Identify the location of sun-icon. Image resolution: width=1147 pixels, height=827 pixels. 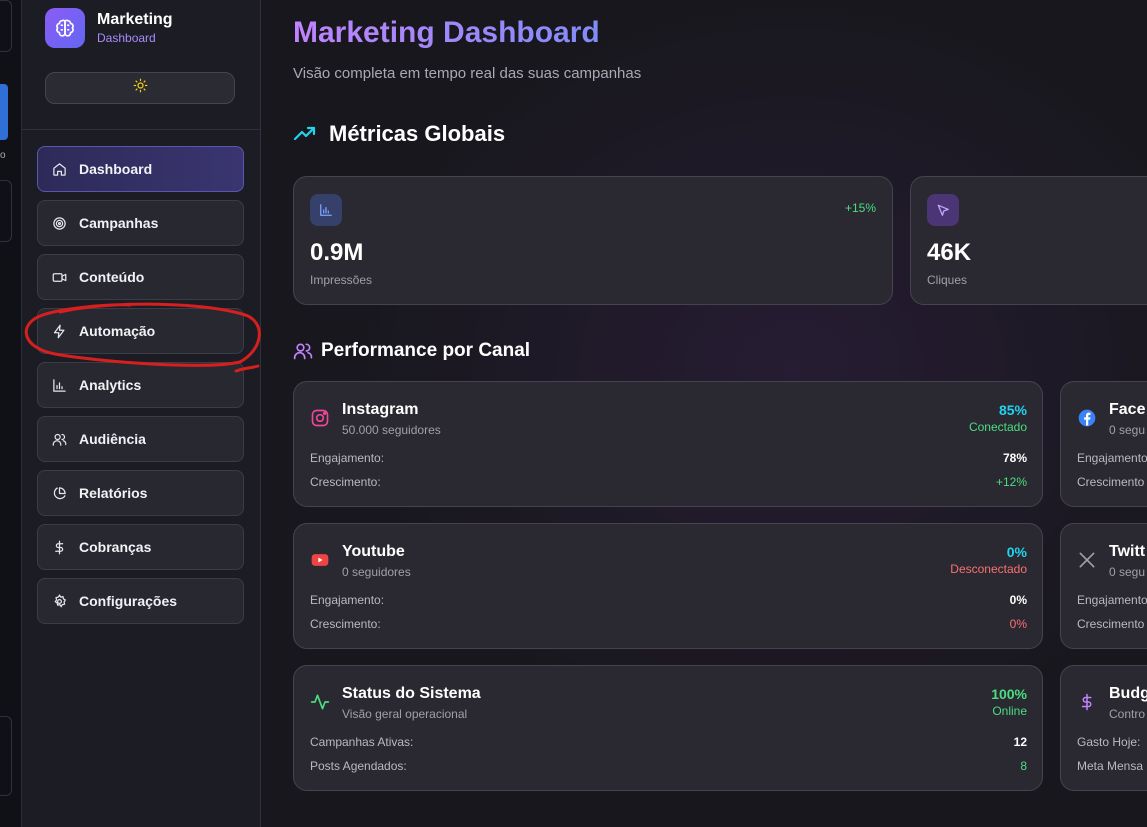
(140, 88).